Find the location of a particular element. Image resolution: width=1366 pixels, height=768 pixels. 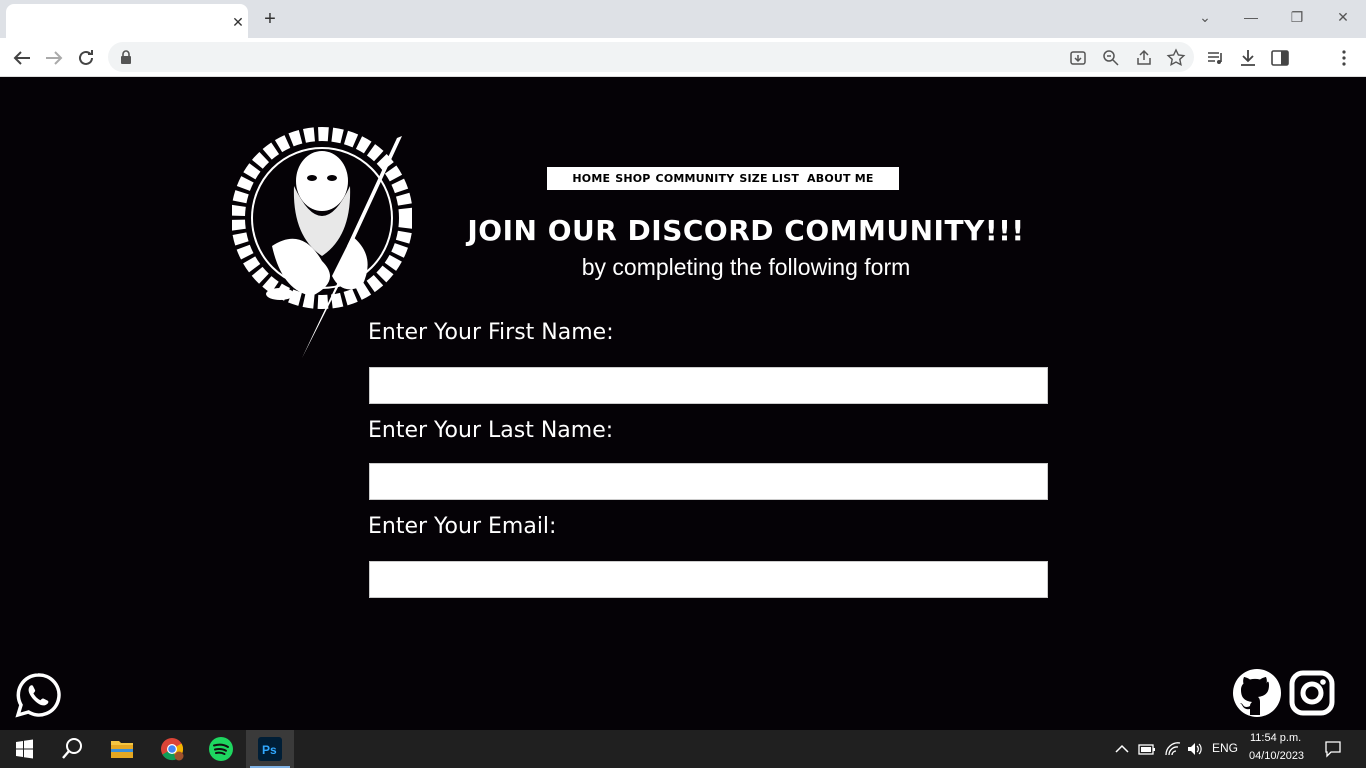

side-panel-icon is located at coordinates (1280, 58).